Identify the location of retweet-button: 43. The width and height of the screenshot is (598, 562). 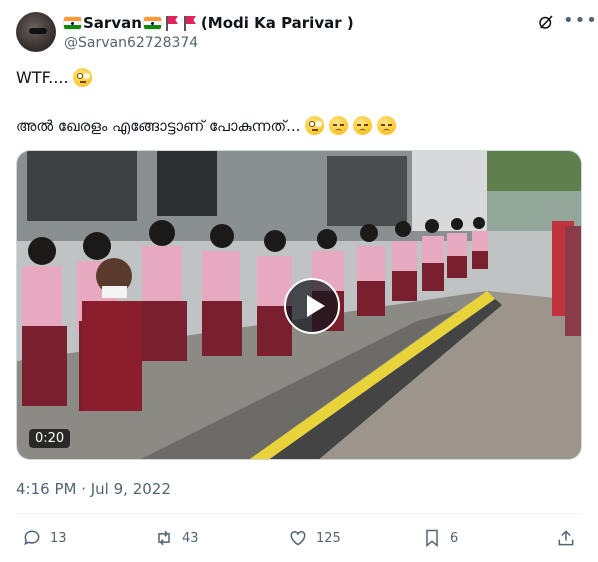
(176, 538).